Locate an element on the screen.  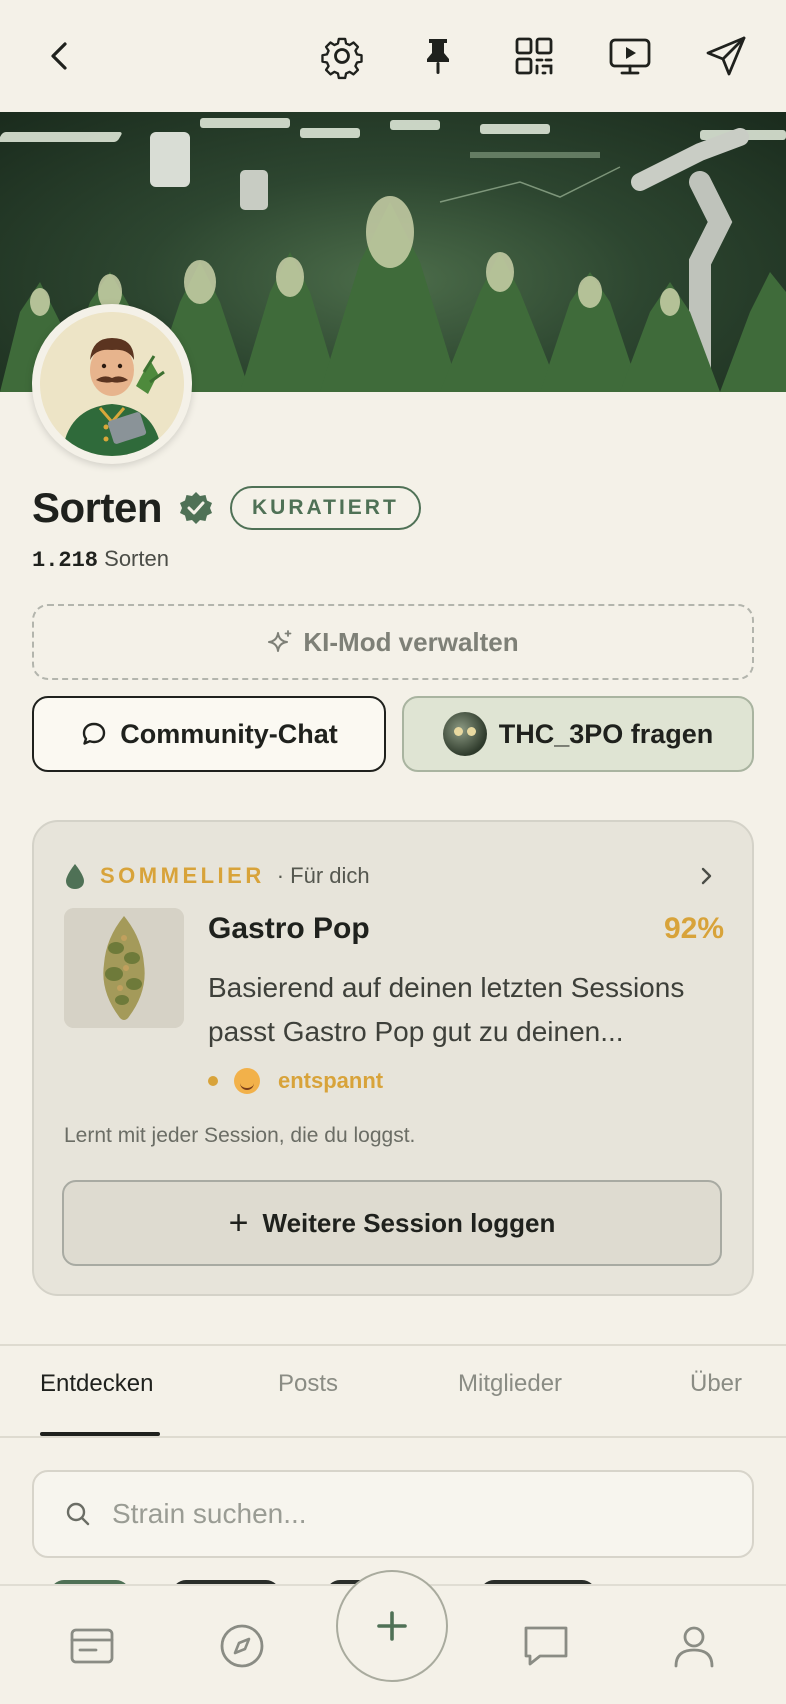
log-session-button: + Weitere Session loggen is located at coordinates (392, 1223).